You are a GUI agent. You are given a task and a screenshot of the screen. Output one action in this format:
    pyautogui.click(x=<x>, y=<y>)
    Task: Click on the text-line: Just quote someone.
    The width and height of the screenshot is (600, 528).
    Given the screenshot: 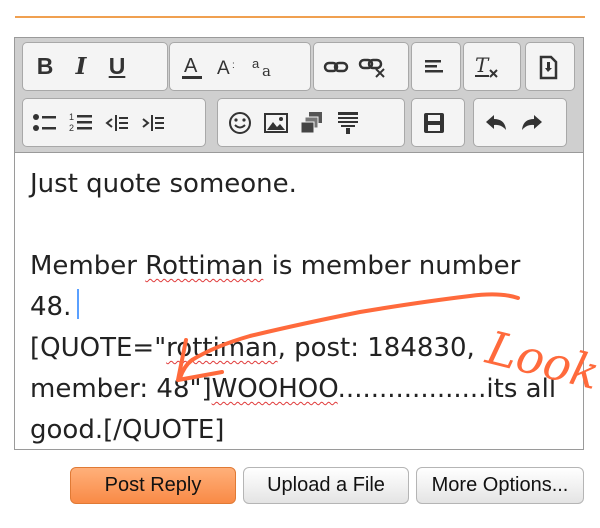 What is the action you would take?
    pyautogui.click(x=163, y=184)
    